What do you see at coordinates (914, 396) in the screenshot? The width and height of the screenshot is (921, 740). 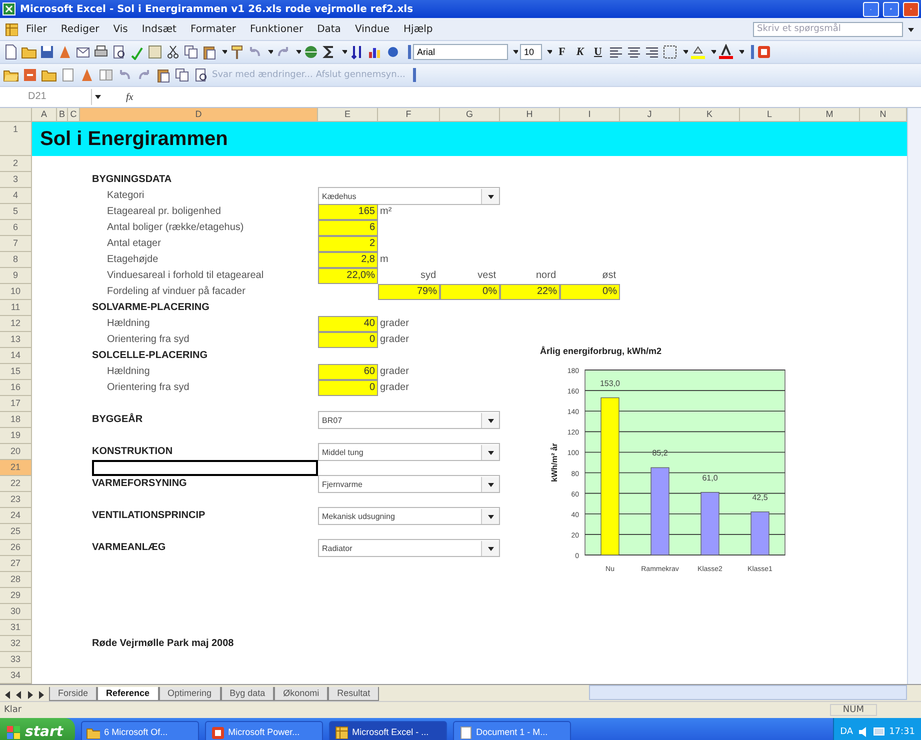 I see `vertical-scrollbar` at bounding box center [914, 396].